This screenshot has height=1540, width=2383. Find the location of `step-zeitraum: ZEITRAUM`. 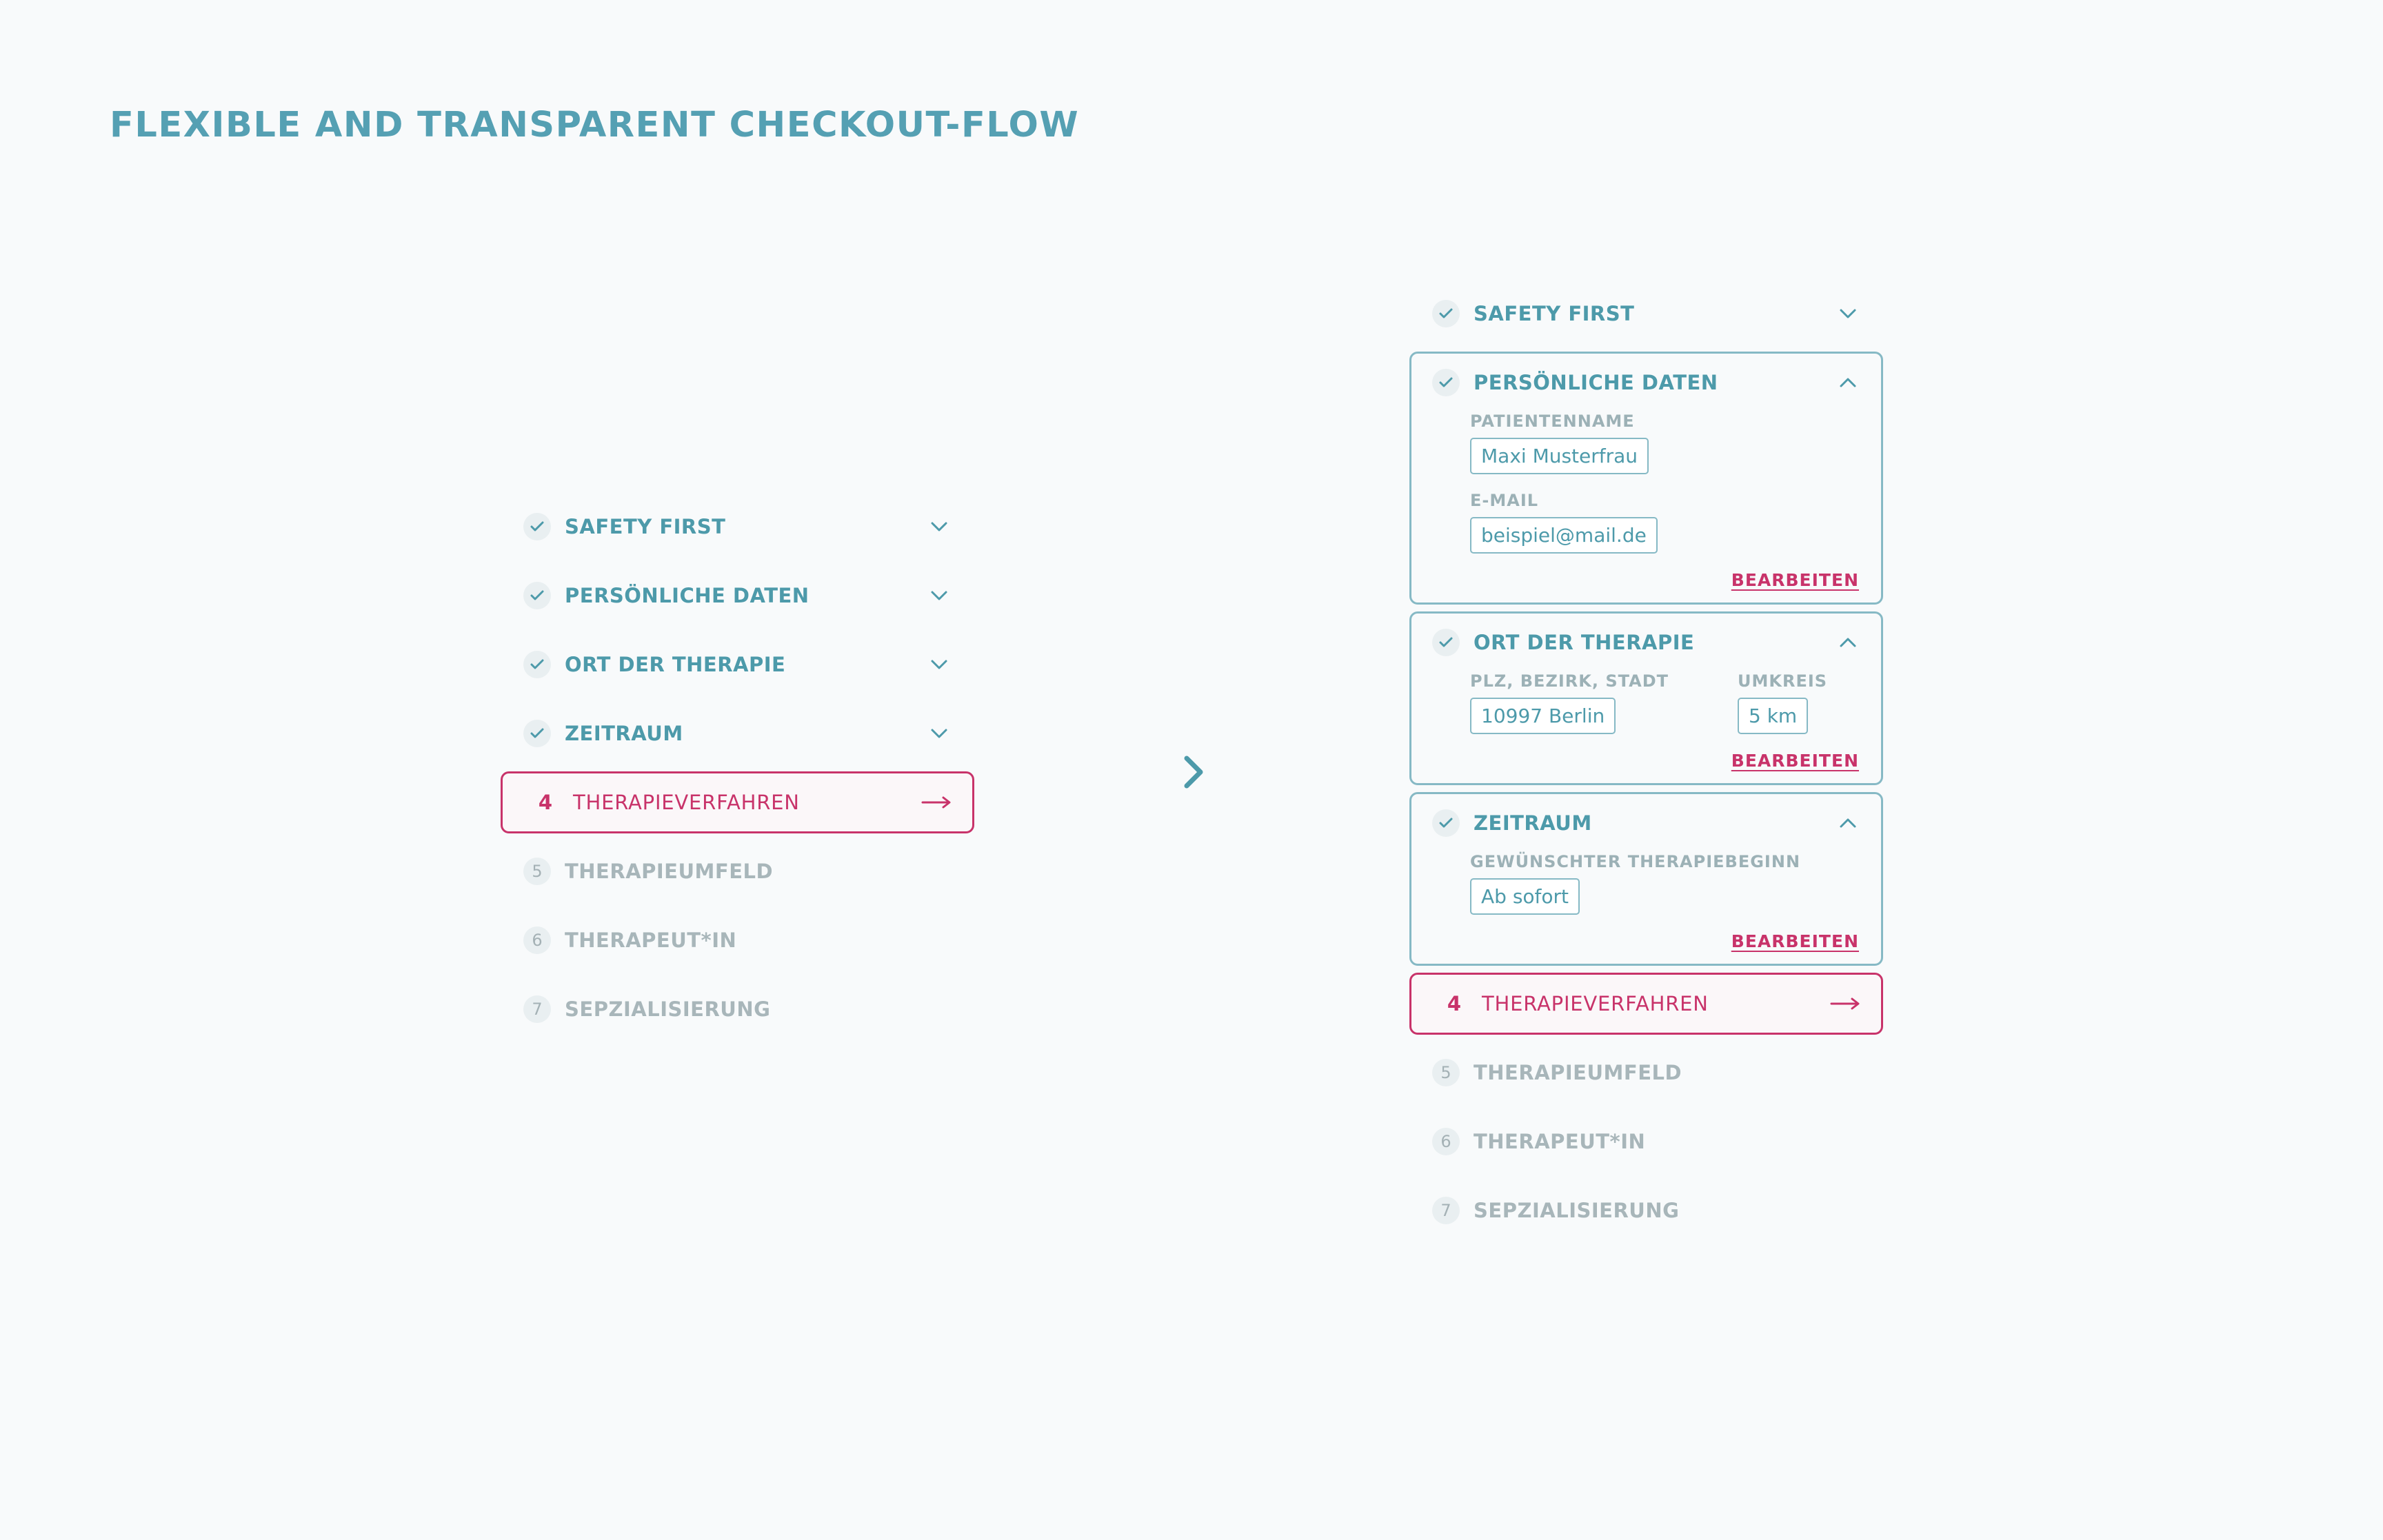

step-zeitraum: ZEITRAUM is located at coordinates (737, 733).